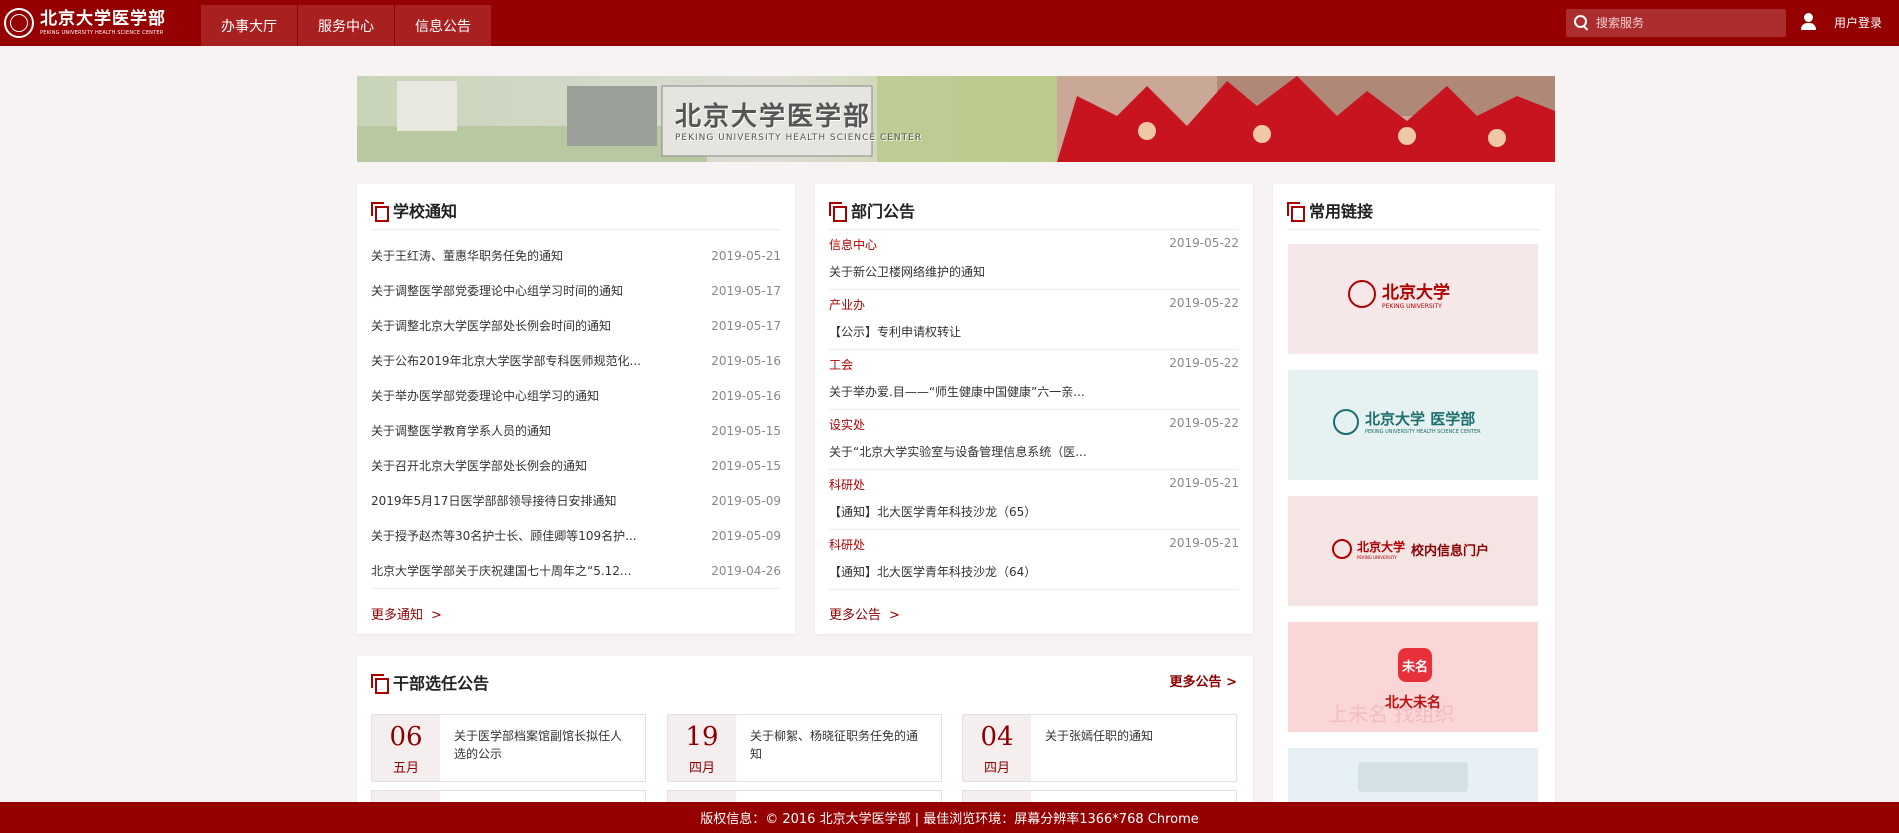 This screenshot has height=833, width=1899. I want to click on list-item: 产业办 2019-05-22 【公示】专利申请权转让, so click(1034, 320).